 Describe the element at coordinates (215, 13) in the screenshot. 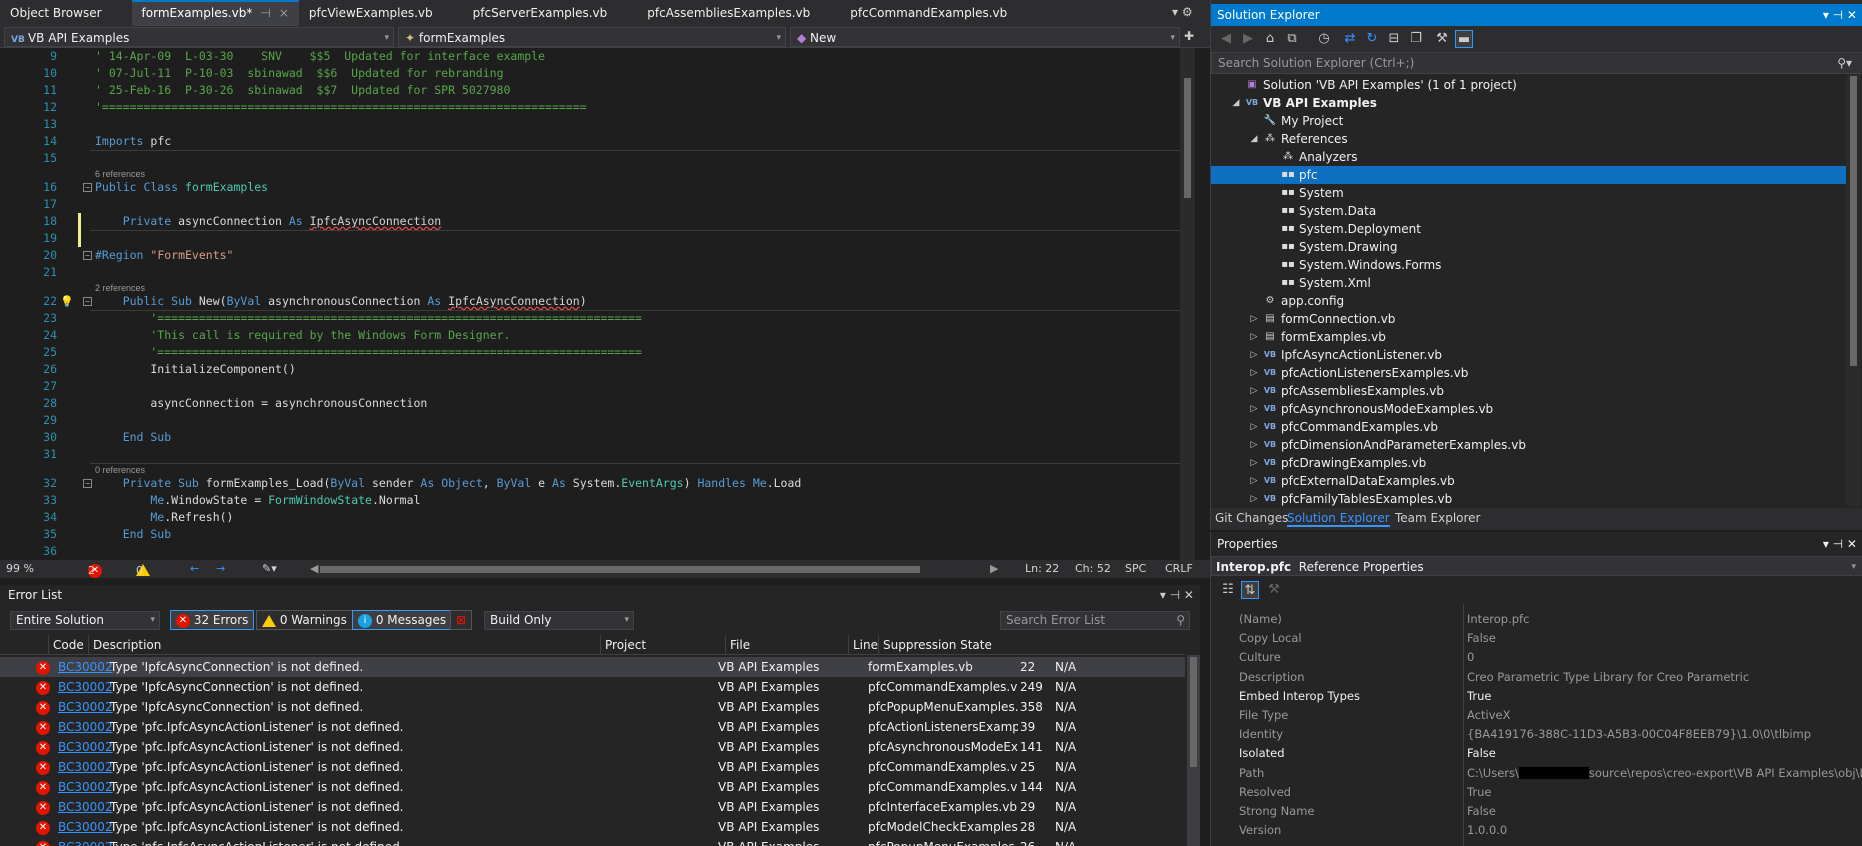

I see `tab-formexamples-vb-: formExamples.vb* ⊣ ×` at that location.